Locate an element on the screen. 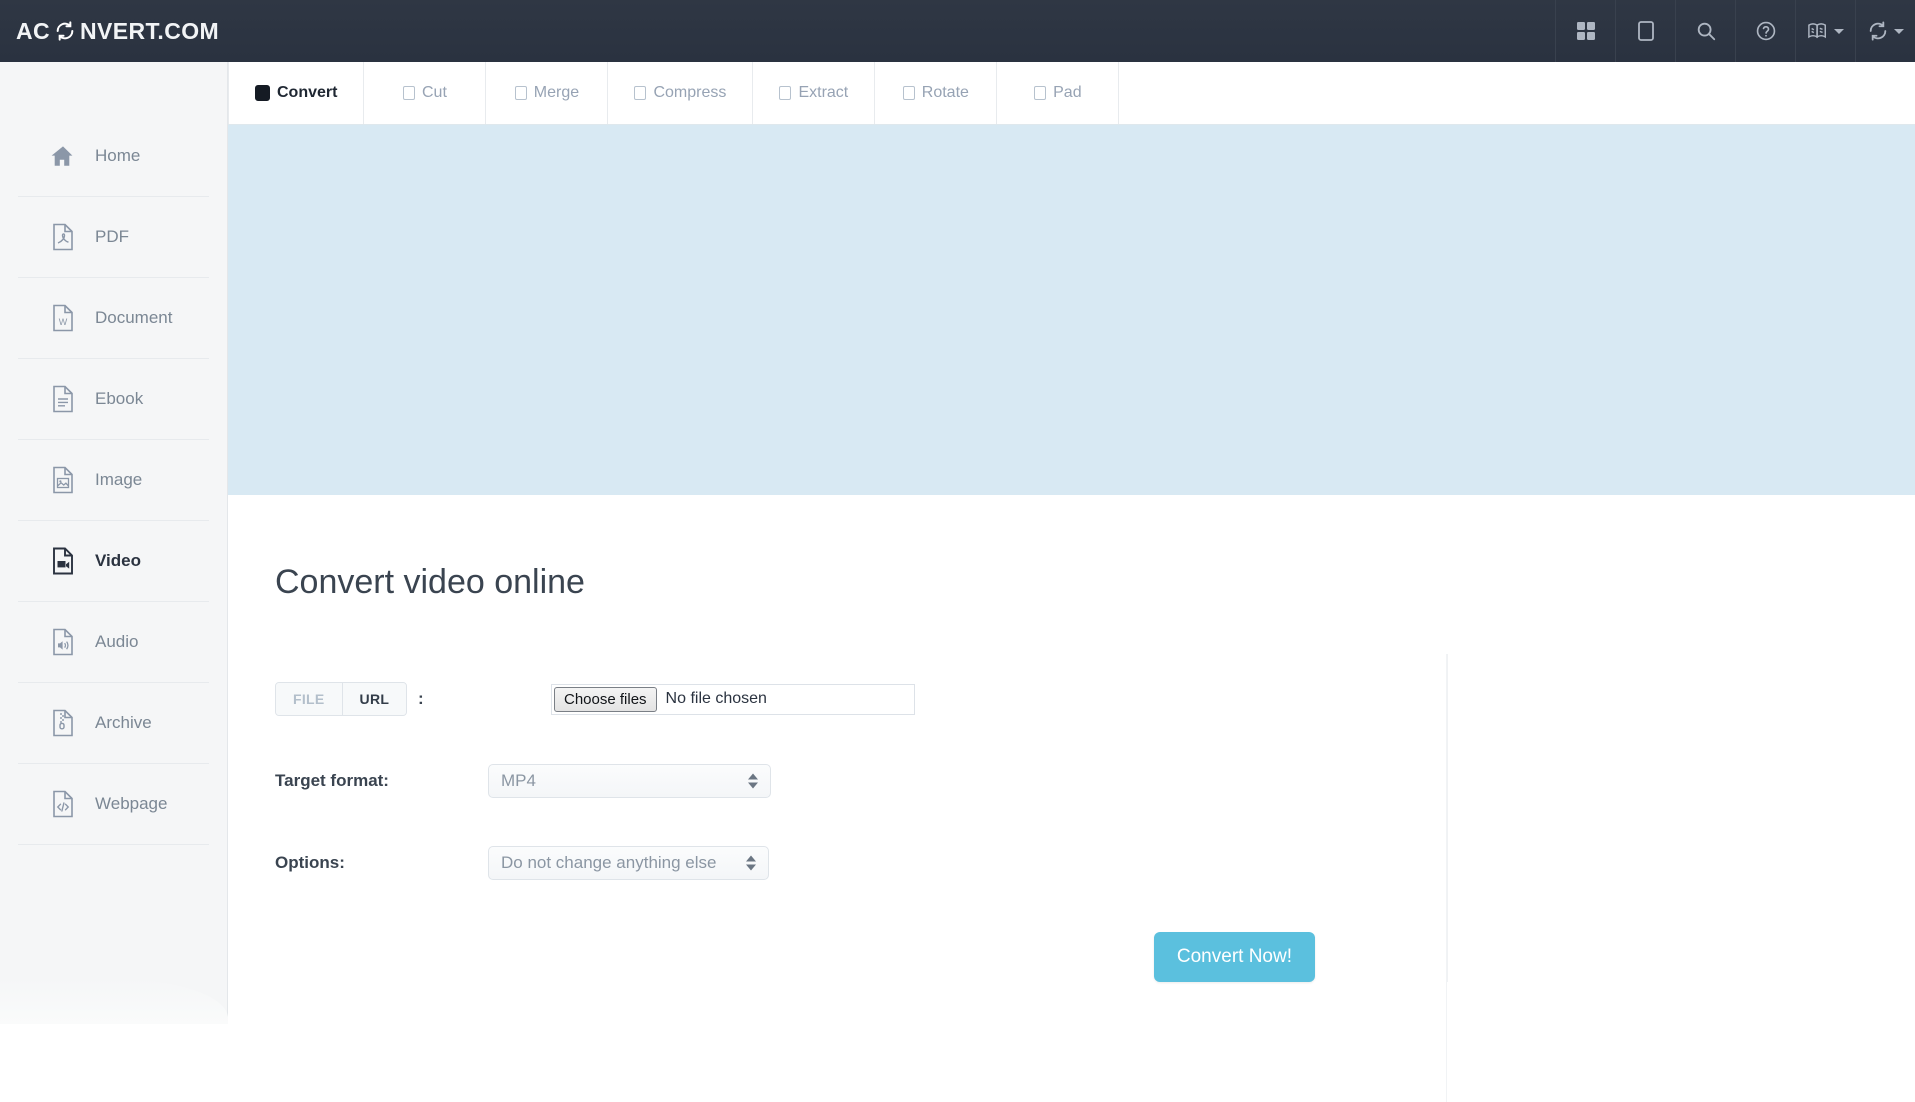  top-header-bar: AC NVERT.COM is located at coordinates (957, 31).